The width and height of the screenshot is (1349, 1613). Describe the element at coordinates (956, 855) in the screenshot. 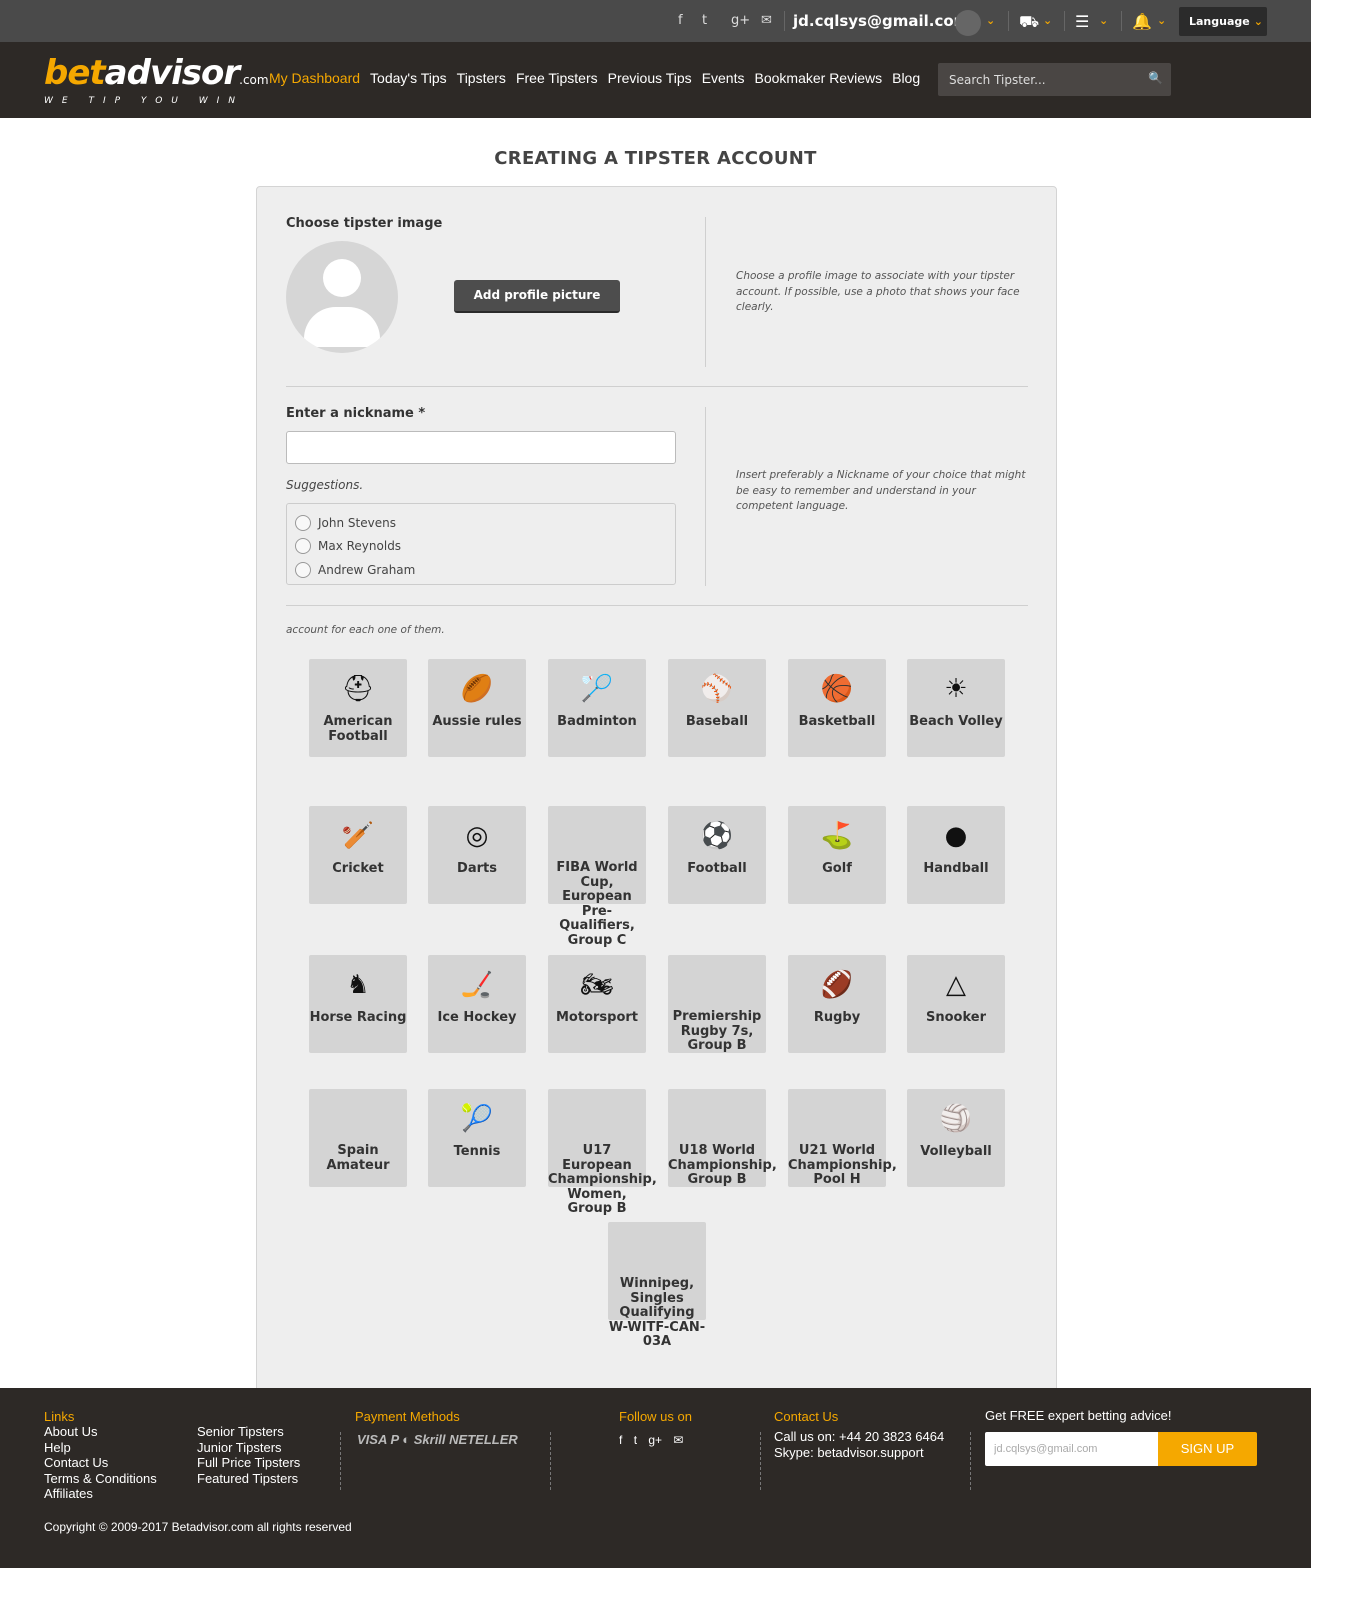

I see `sport-tile-handball: ● Handball` at that location.